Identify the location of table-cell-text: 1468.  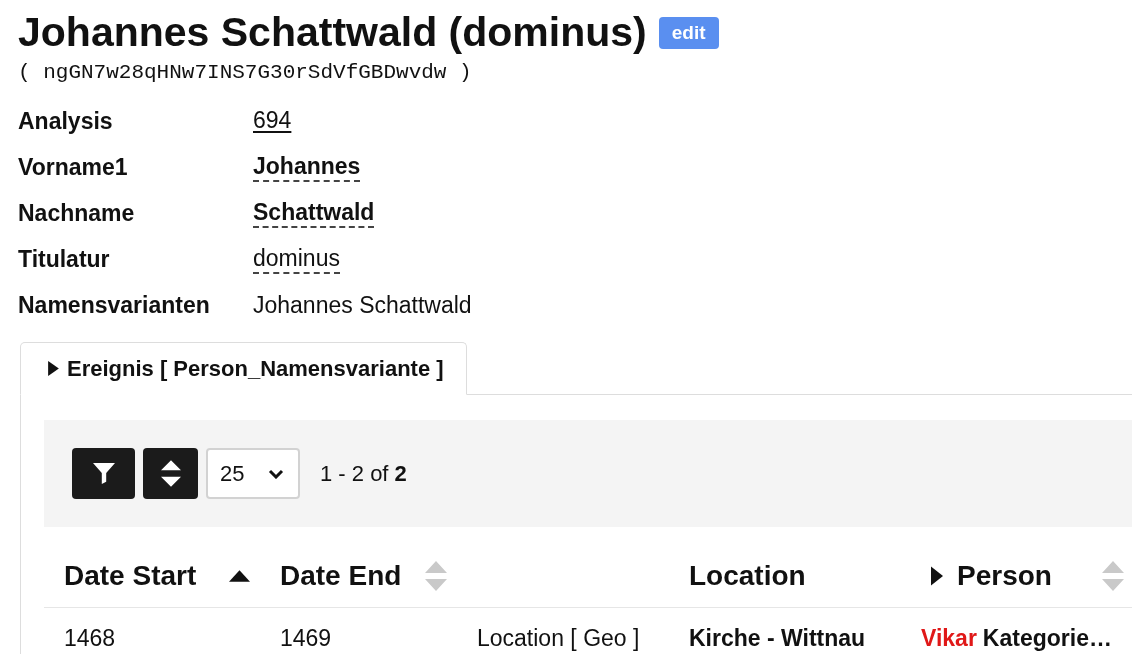
(90, 638).